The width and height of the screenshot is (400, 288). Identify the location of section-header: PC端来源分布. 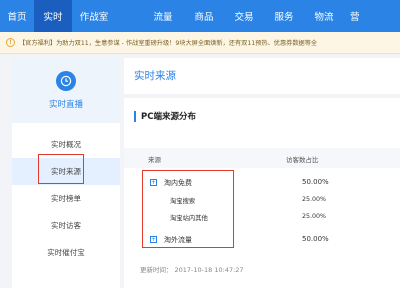
(165, 116).